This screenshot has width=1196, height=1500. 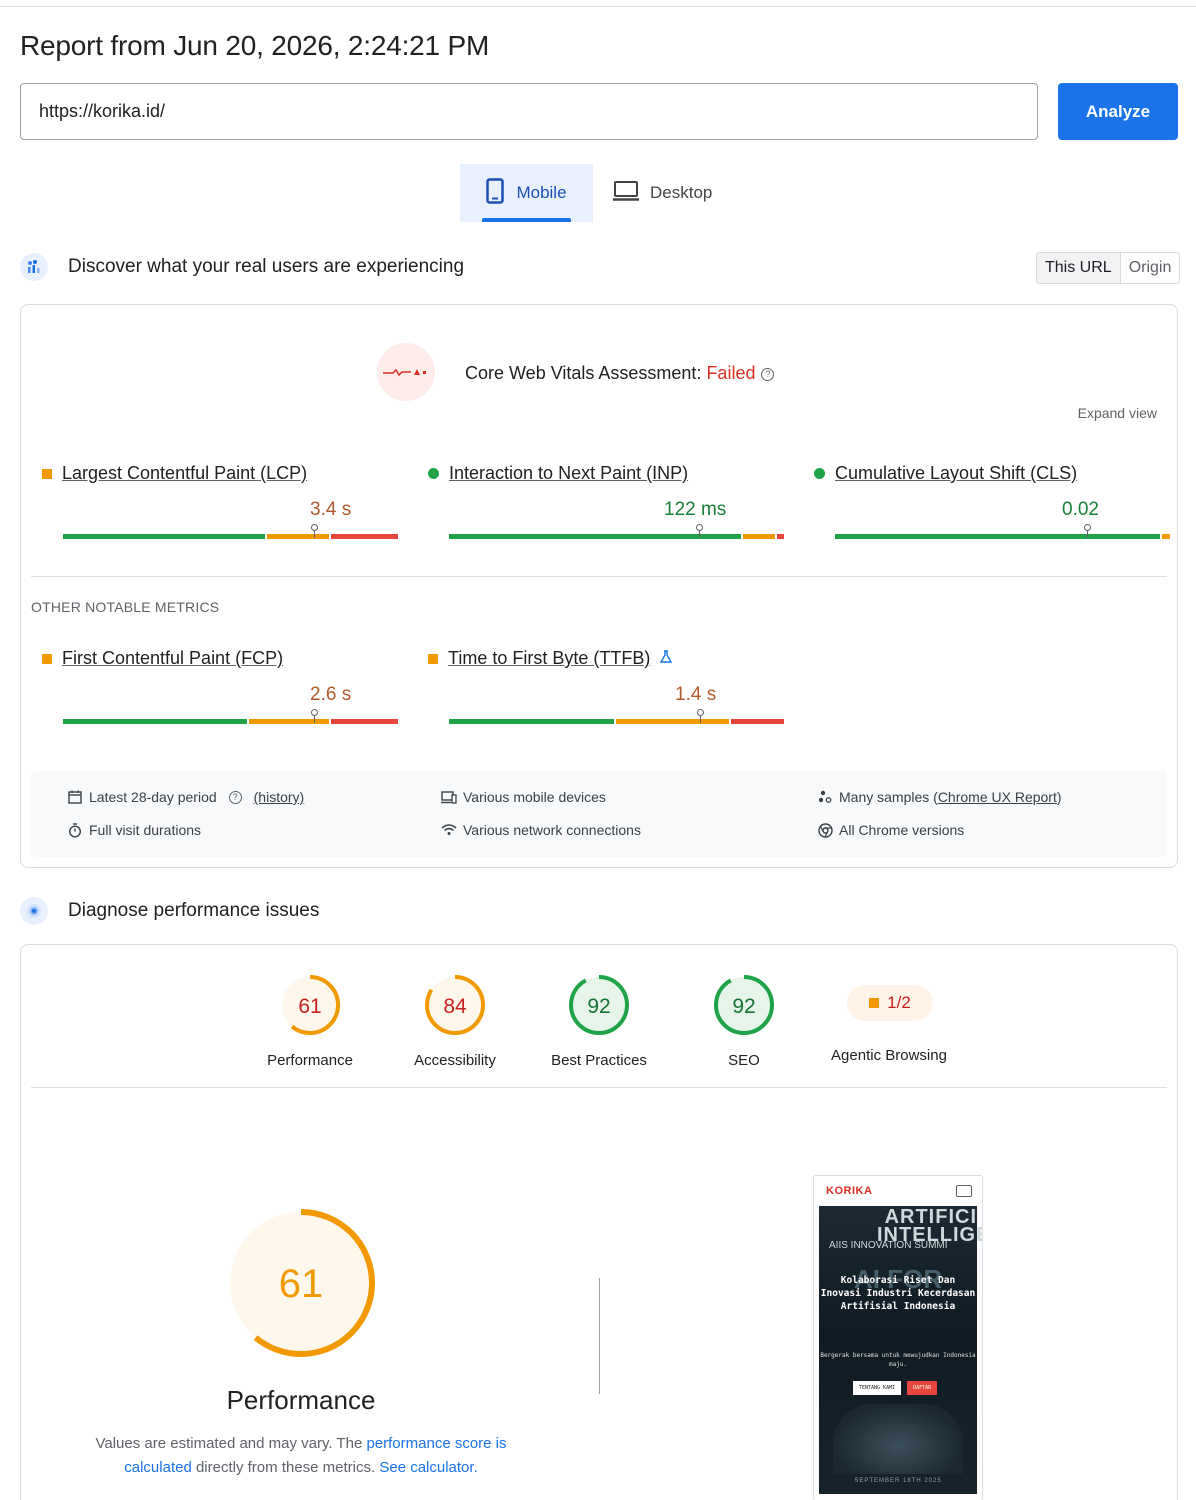 What do you see at coordinates (406, 372) in the screenshot?
I see `cwv-failed-icon` at bounding box center [406, 372].